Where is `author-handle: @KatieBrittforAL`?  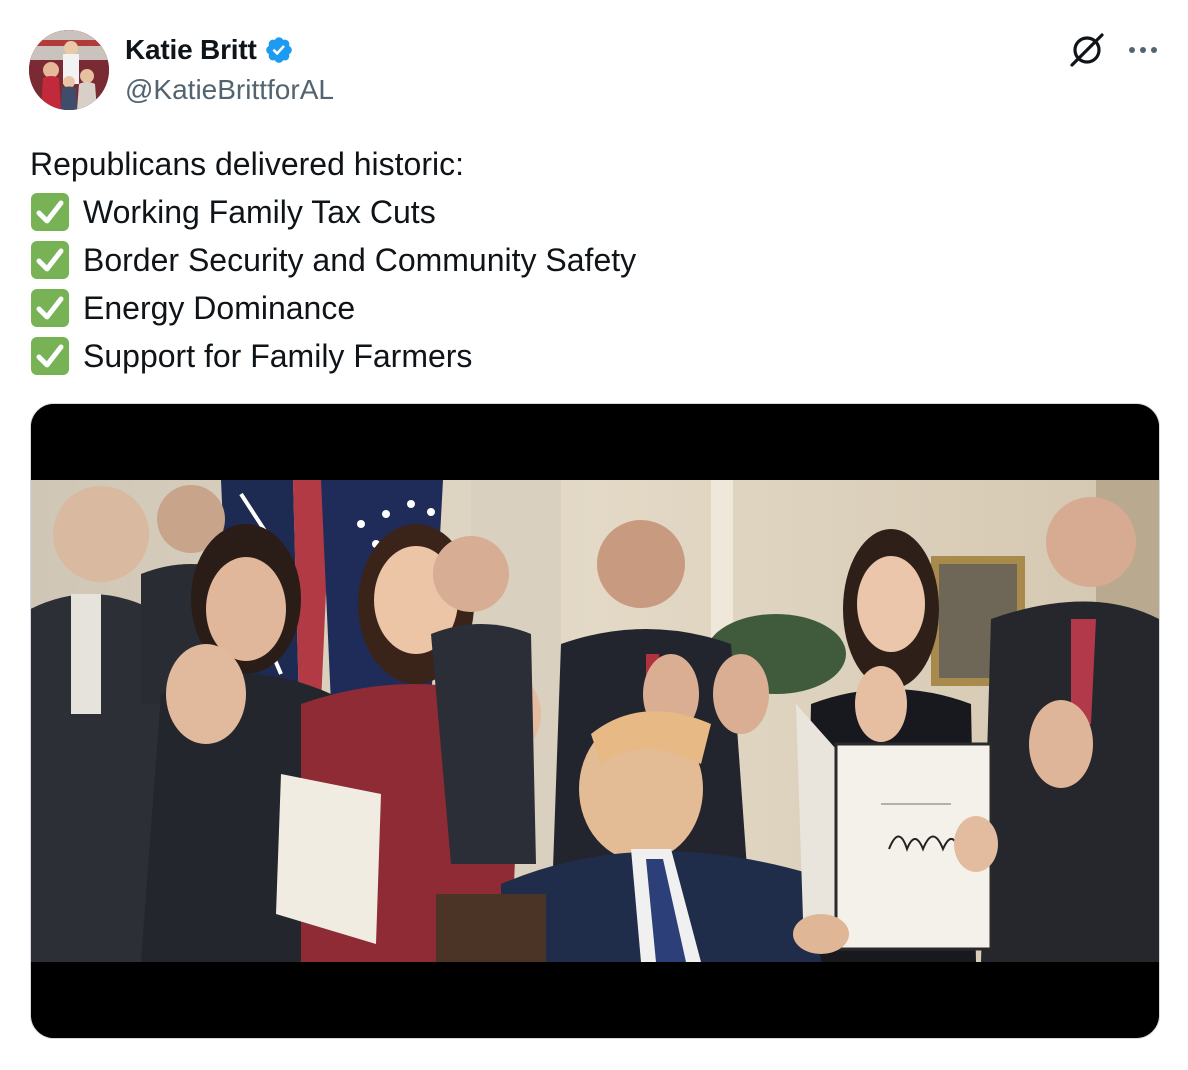
author-handle: @KatieBrittforAL is located at coordinates (229, 90).